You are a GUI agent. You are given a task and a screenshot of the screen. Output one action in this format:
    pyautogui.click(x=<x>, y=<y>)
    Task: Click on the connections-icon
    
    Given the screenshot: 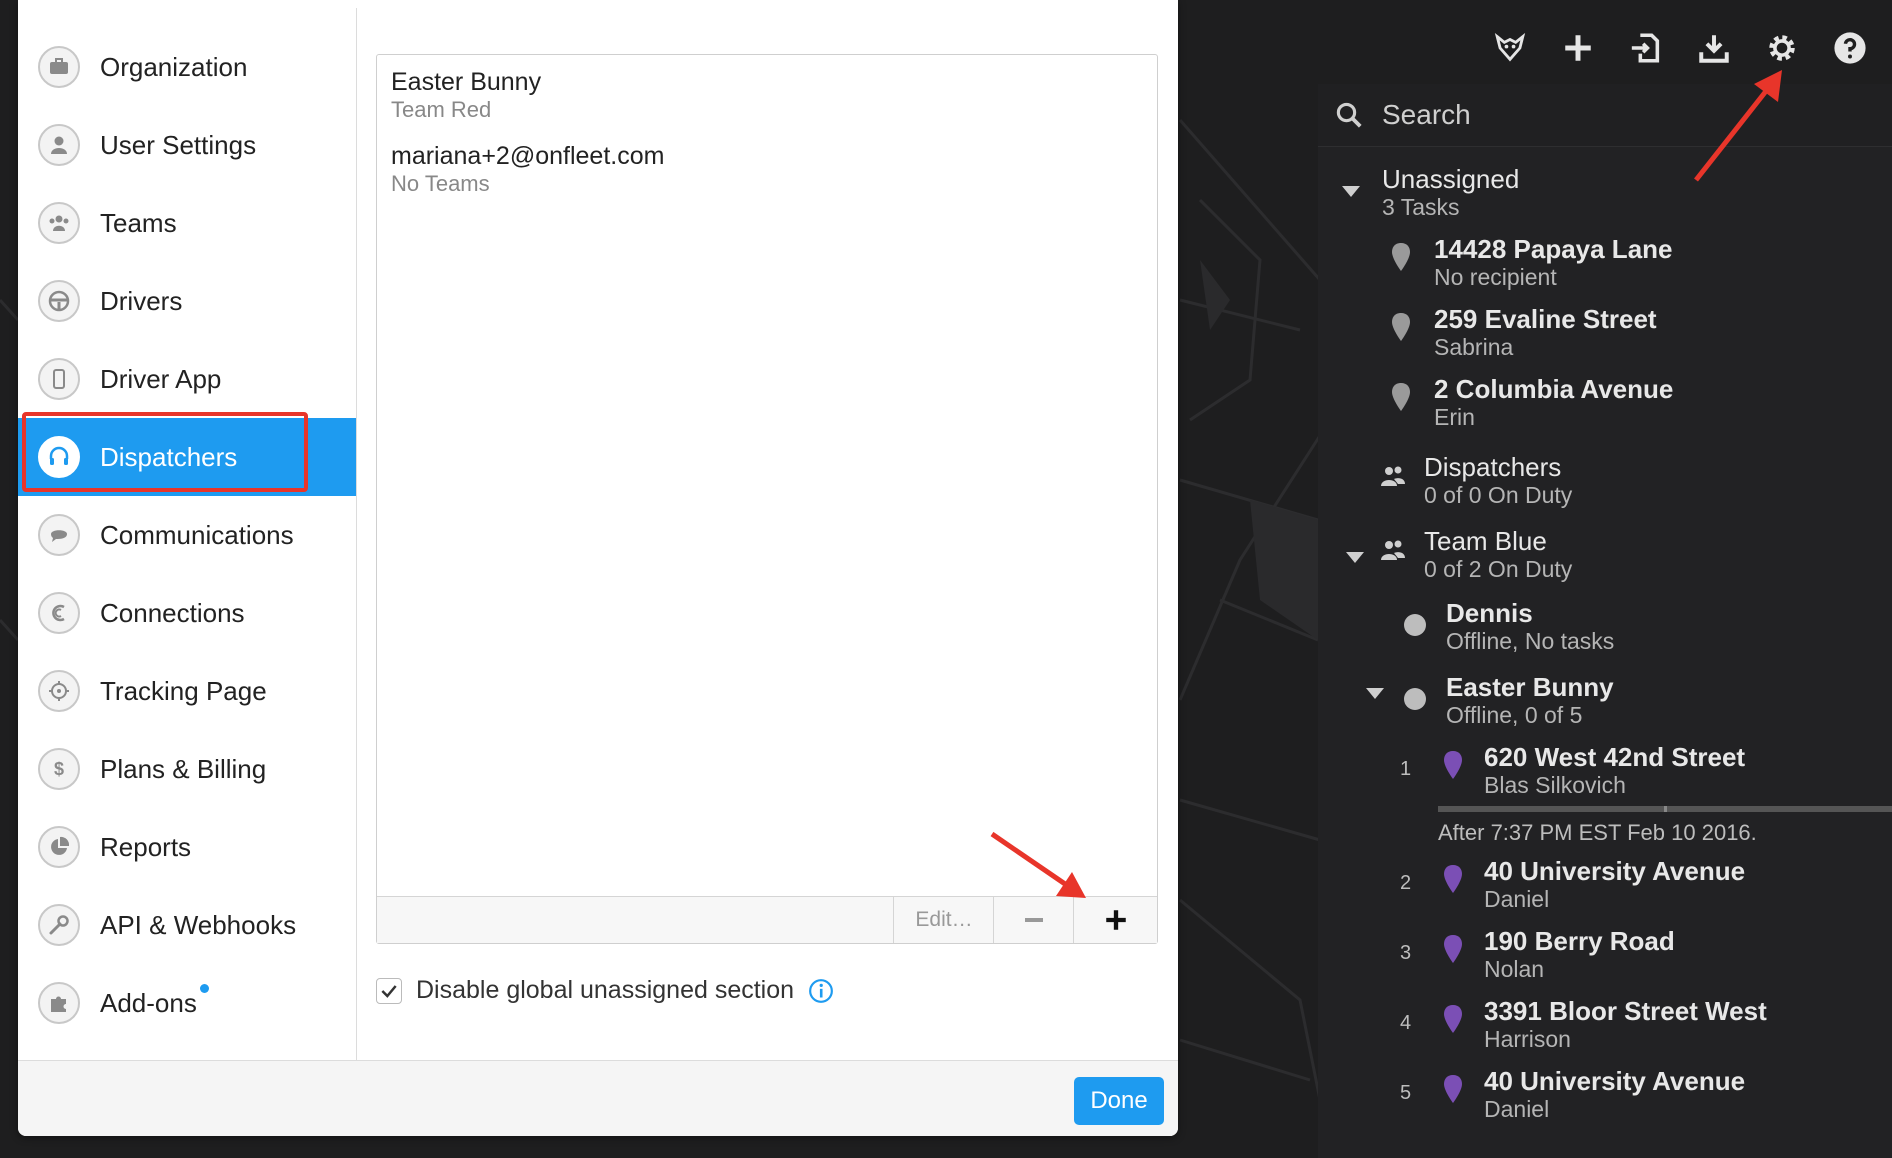 What is the action you would take?
    pyautogui.click(x=59, y=613)
    